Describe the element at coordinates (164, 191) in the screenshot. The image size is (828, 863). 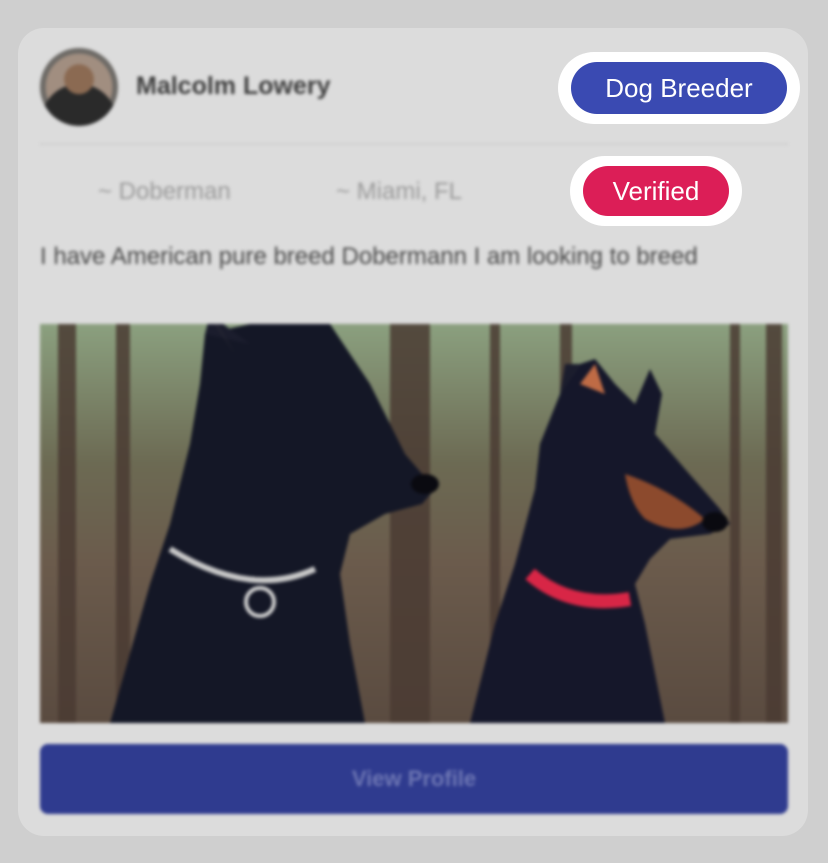
I see `breed-label: ~ Doberman` at that location.